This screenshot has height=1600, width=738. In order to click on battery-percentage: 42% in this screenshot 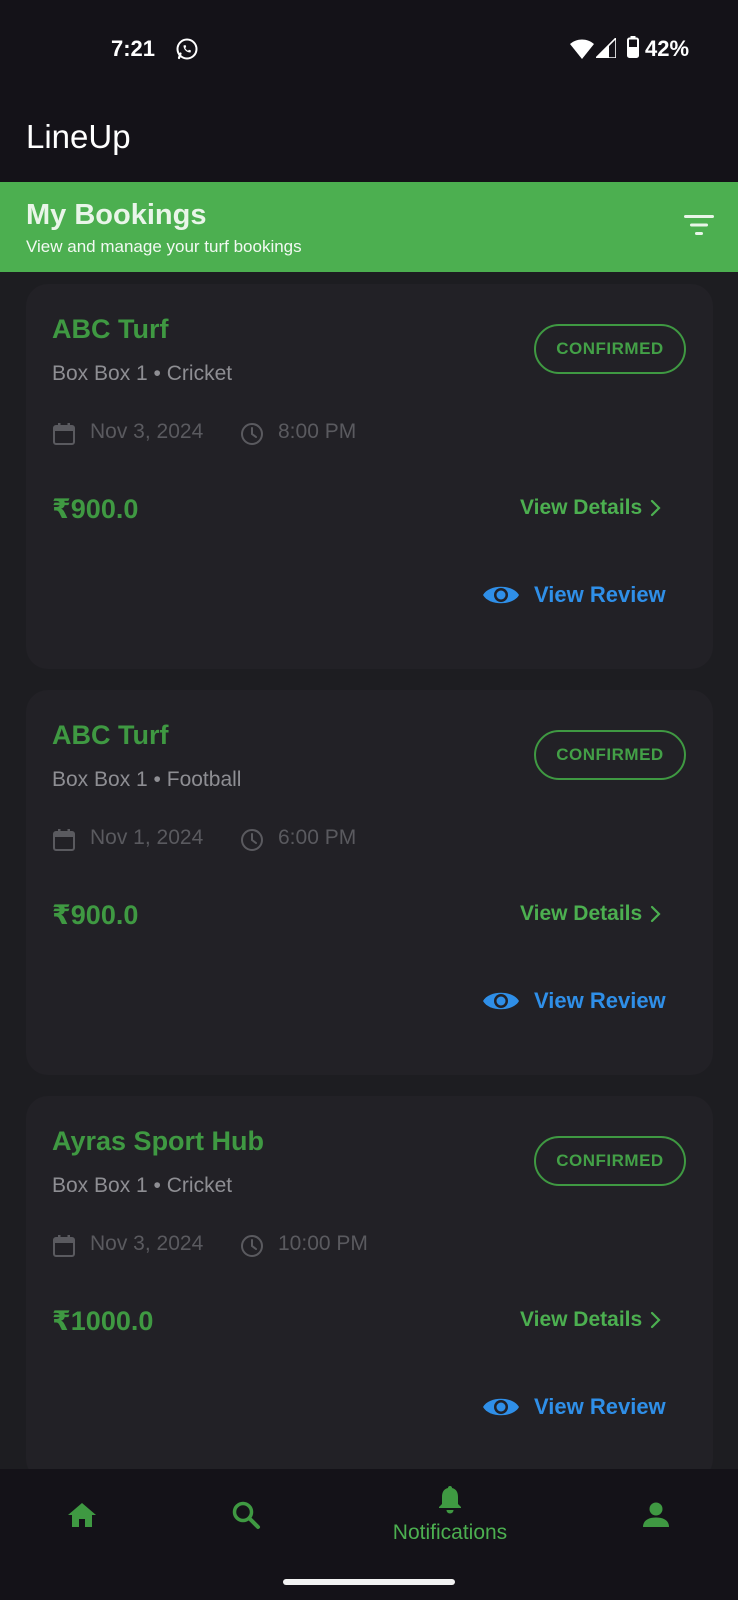, I will do `click(667, 48)`.